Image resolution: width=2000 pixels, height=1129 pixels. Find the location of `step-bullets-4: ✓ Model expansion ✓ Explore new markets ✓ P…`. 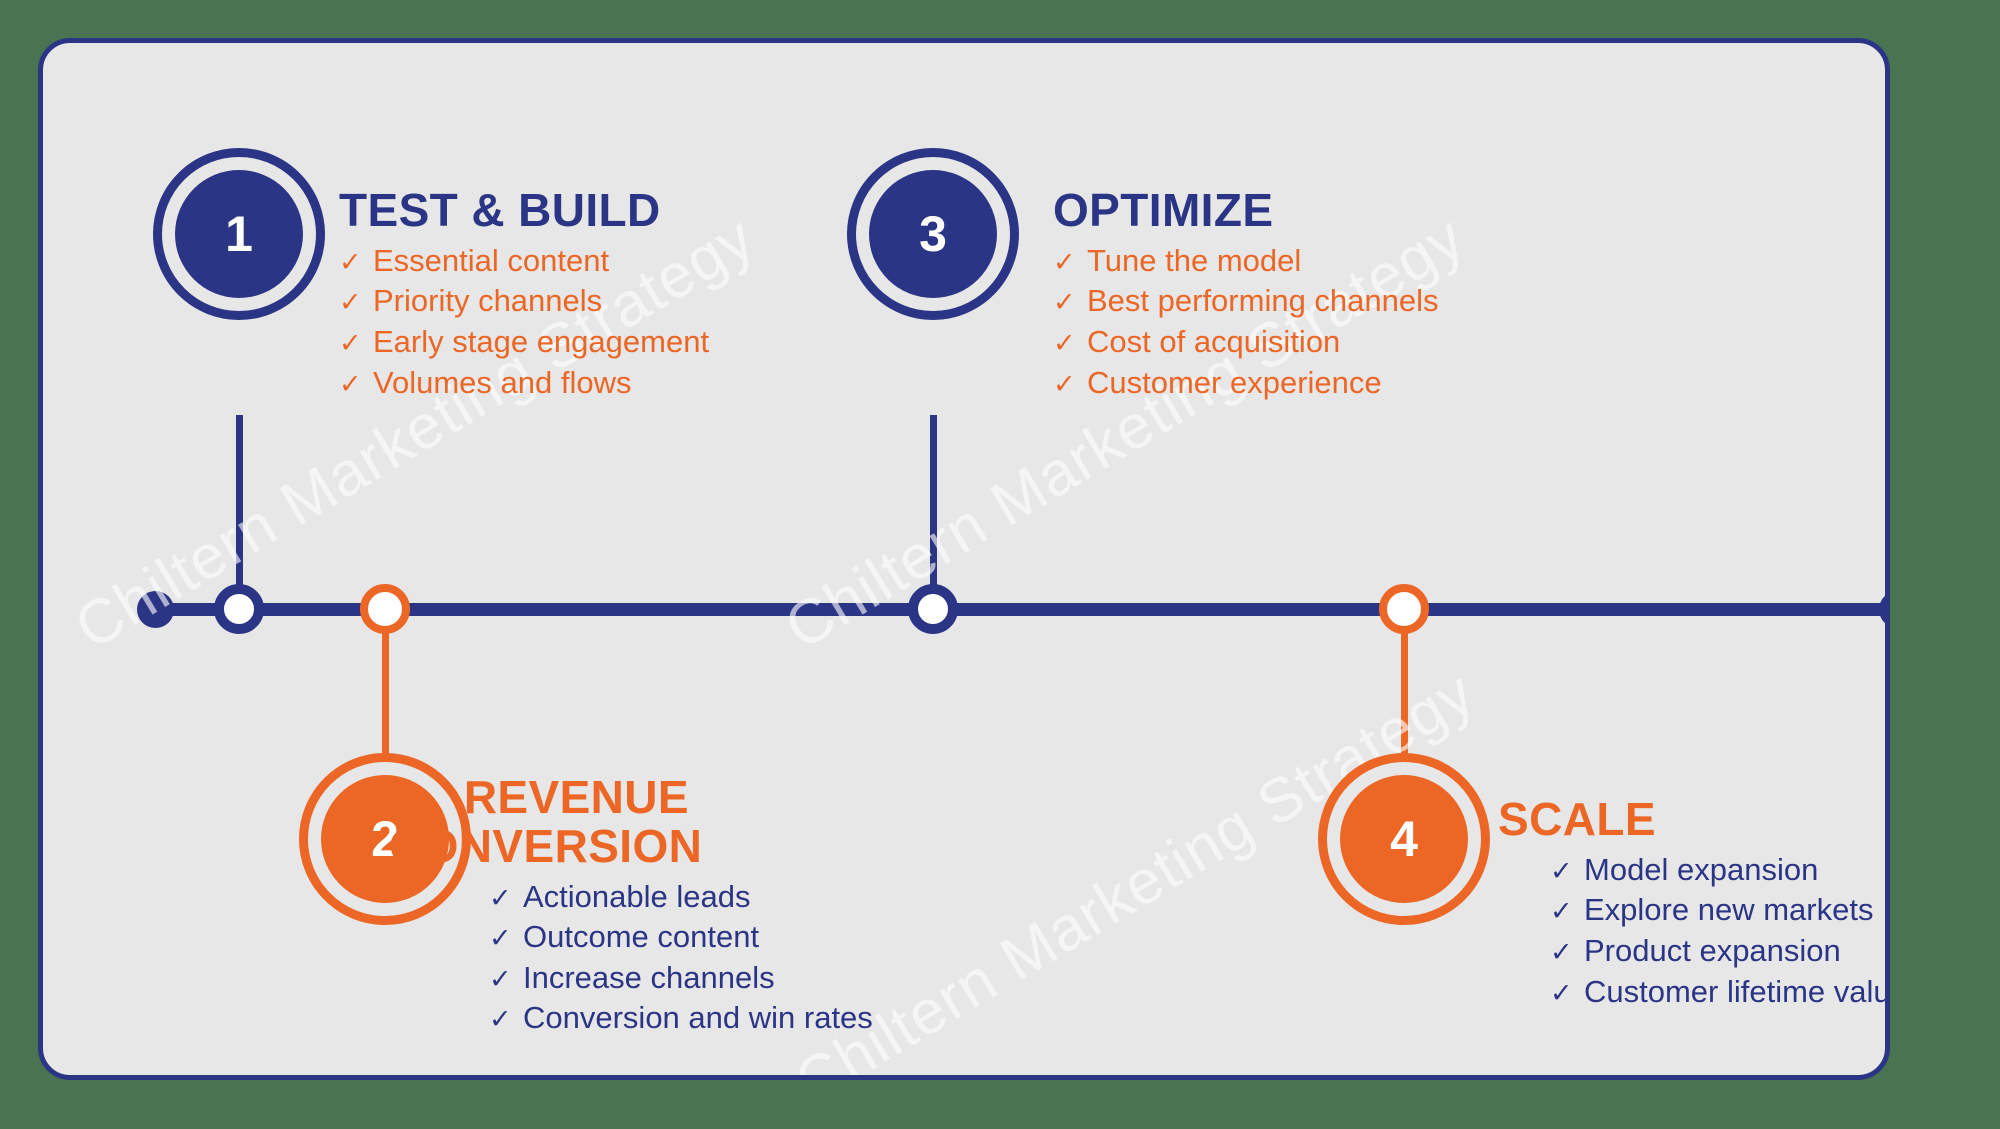

step-bullets-4: ✓ Model expansion ✓ Explore new markets ✓ P… is located at coordinates (1720, 931).